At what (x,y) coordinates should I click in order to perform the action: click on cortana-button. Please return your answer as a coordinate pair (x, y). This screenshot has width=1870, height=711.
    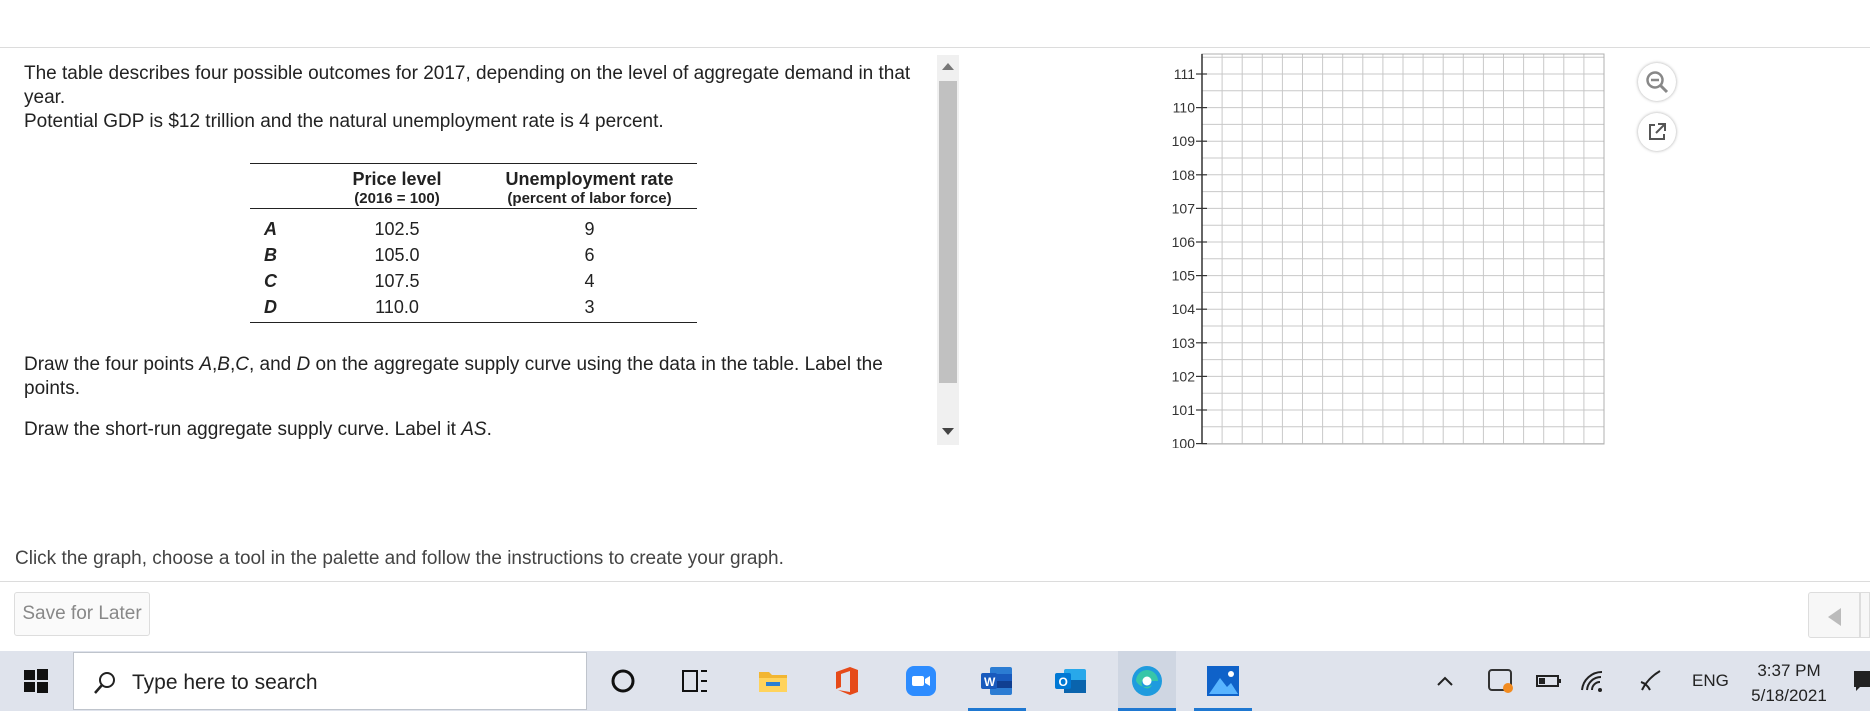
    Looking at the image, I should click on (623, 681).